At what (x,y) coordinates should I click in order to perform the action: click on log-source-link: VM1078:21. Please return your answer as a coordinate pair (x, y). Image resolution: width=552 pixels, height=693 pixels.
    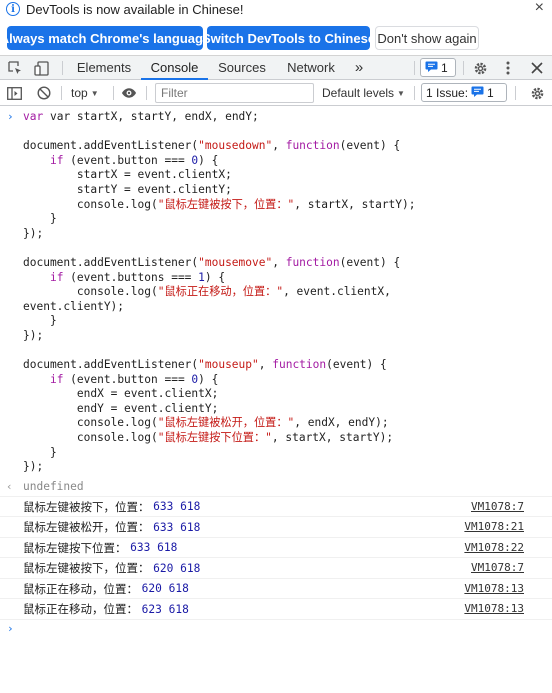
    Looking at the image, I should click on (494, 526).